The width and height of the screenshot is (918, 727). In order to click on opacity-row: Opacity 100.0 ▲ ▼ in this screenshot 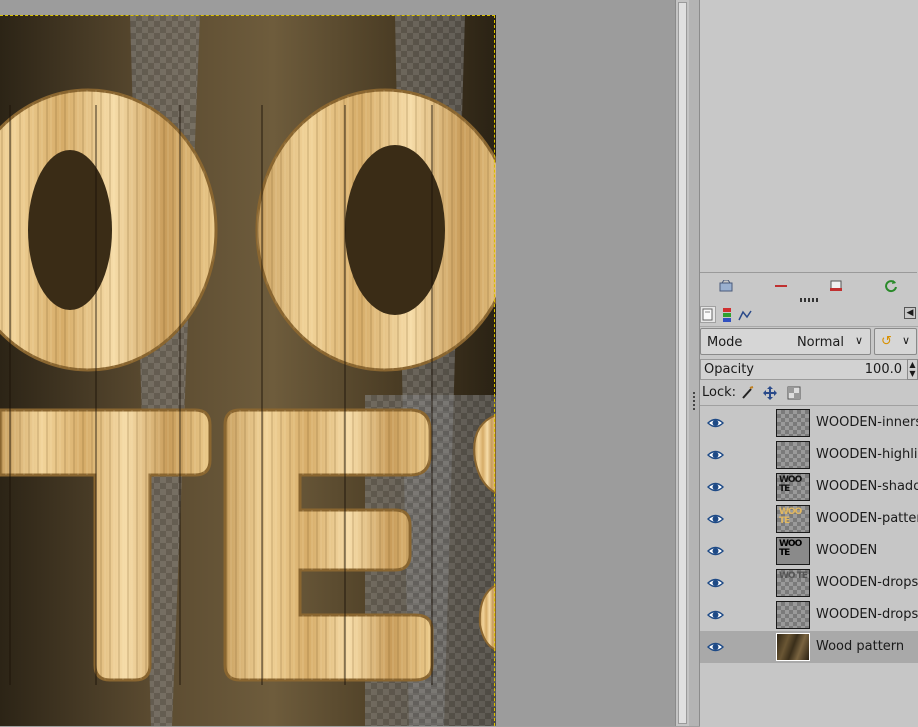, I will do `click(809, 369)`.